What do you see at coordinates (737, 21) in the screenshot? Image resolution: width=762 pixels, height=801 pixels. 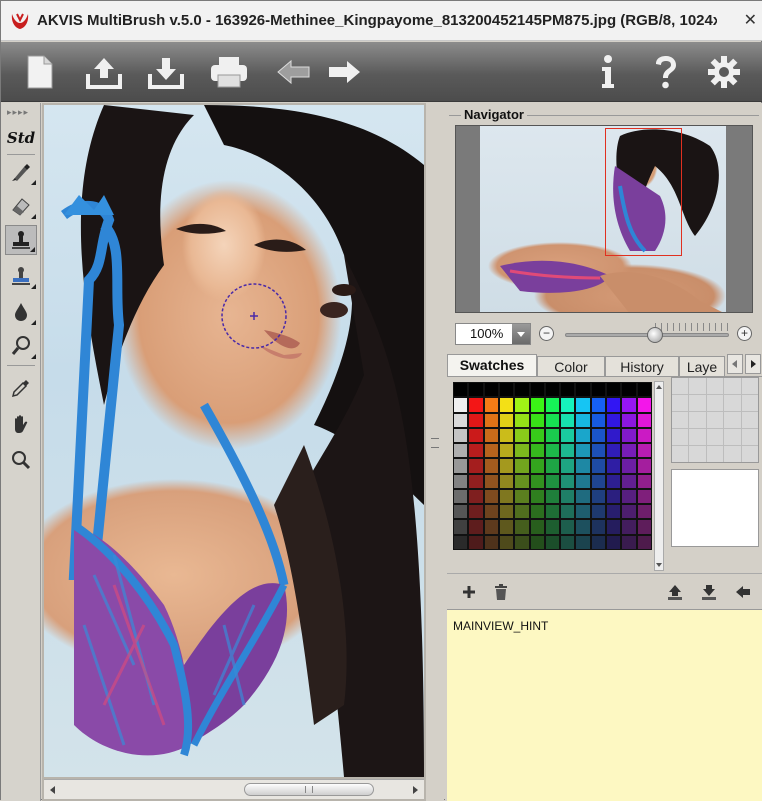 I see `close-window-button: ✕` at bounding box center [737, 21].